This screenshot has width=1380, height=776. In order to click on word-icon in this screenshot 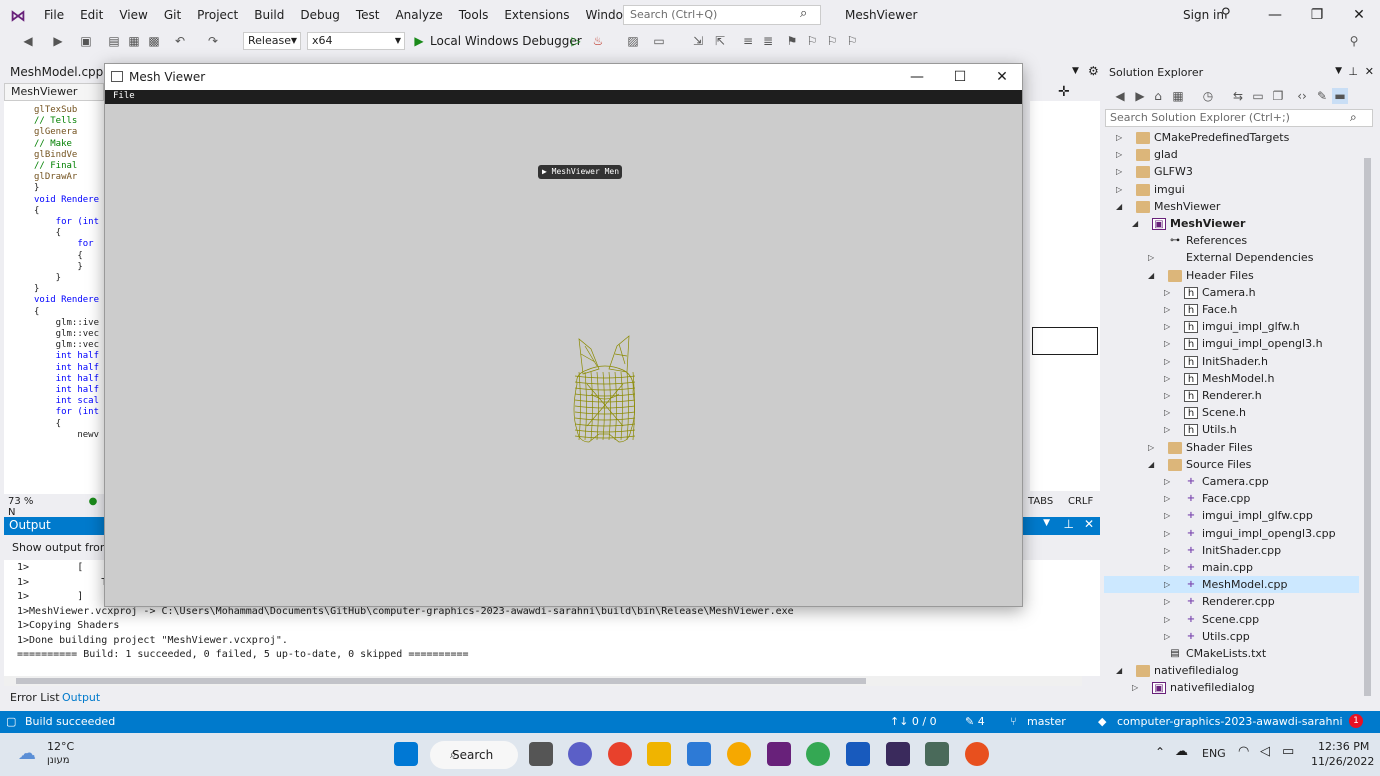, I will do `click(858, 754)`.